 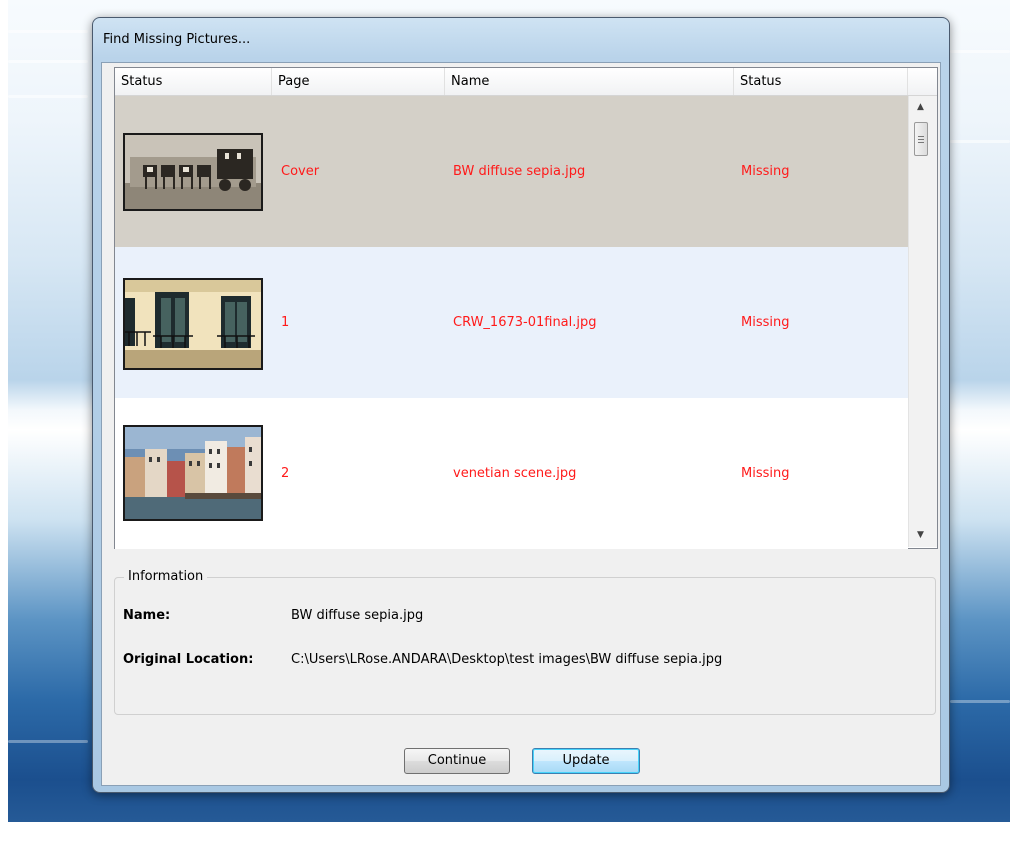 I want to click on vertical-scrollbar: ▲ ▼, so click(x=922, y=321).